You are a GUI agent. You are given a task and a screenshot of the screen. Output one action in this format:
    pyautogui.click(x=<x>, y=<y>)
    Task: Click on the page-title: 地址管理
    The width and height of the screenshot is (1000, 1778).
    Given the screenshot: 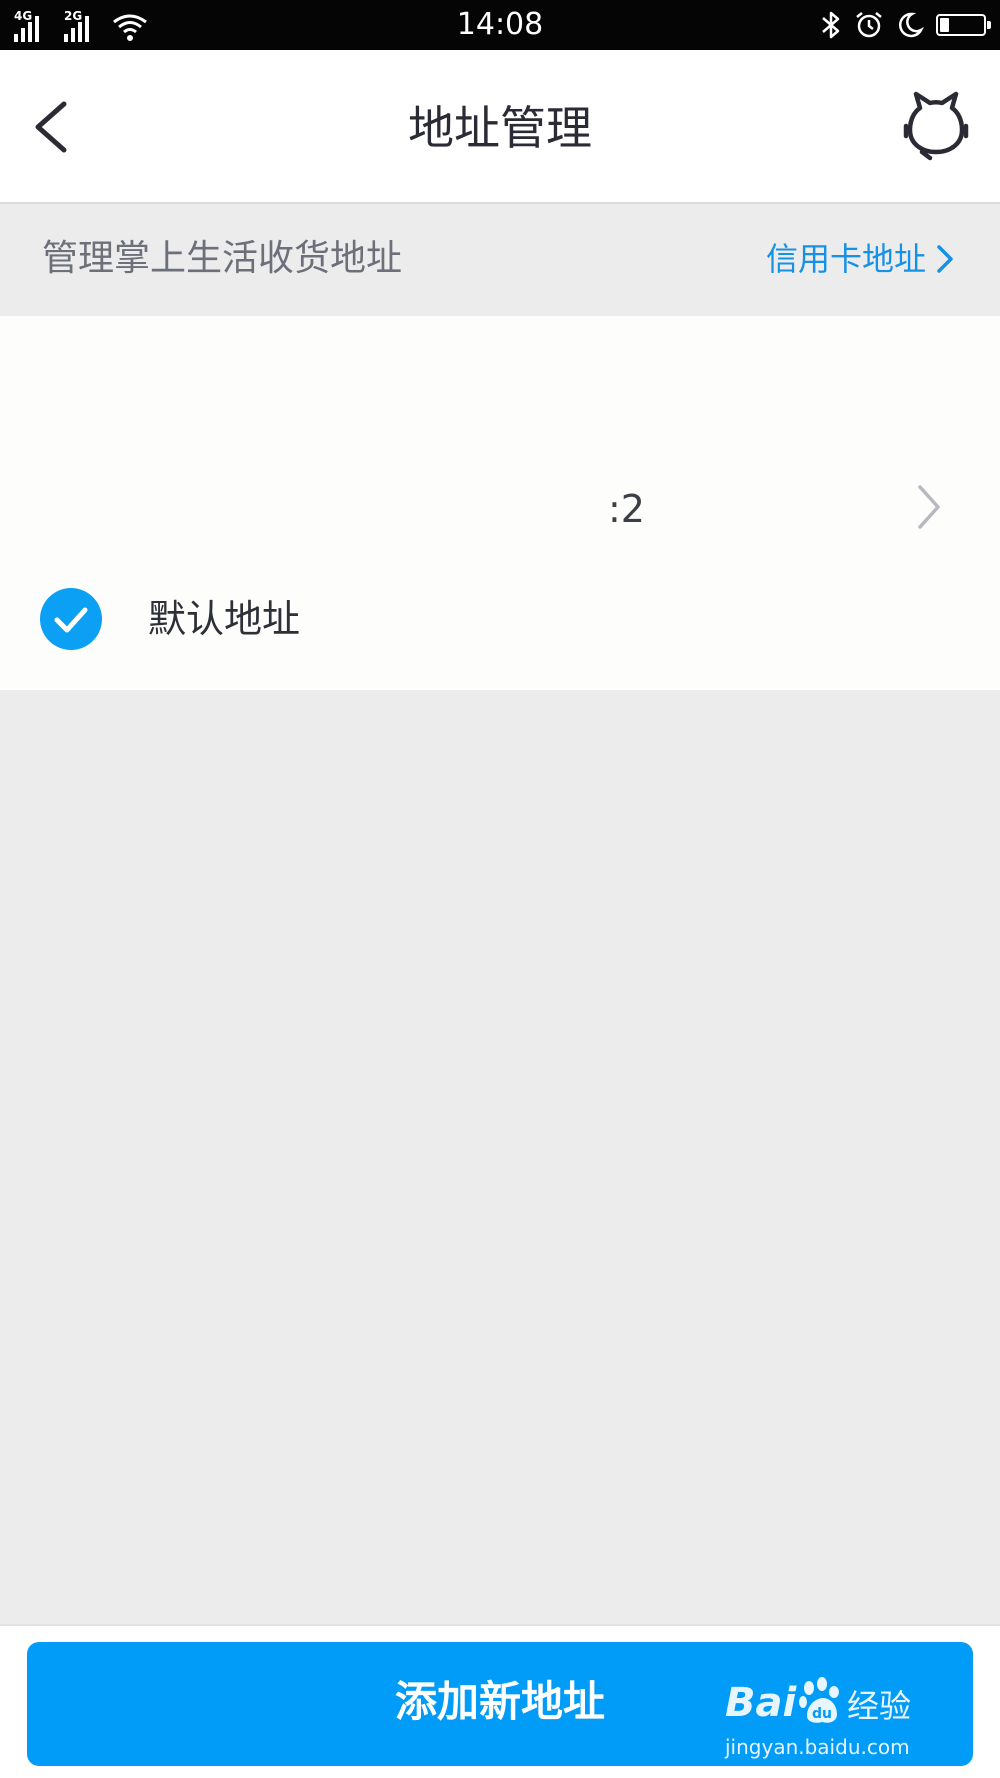 What is the action you would take?
    pyautogui.click(x=500, y=128)
    